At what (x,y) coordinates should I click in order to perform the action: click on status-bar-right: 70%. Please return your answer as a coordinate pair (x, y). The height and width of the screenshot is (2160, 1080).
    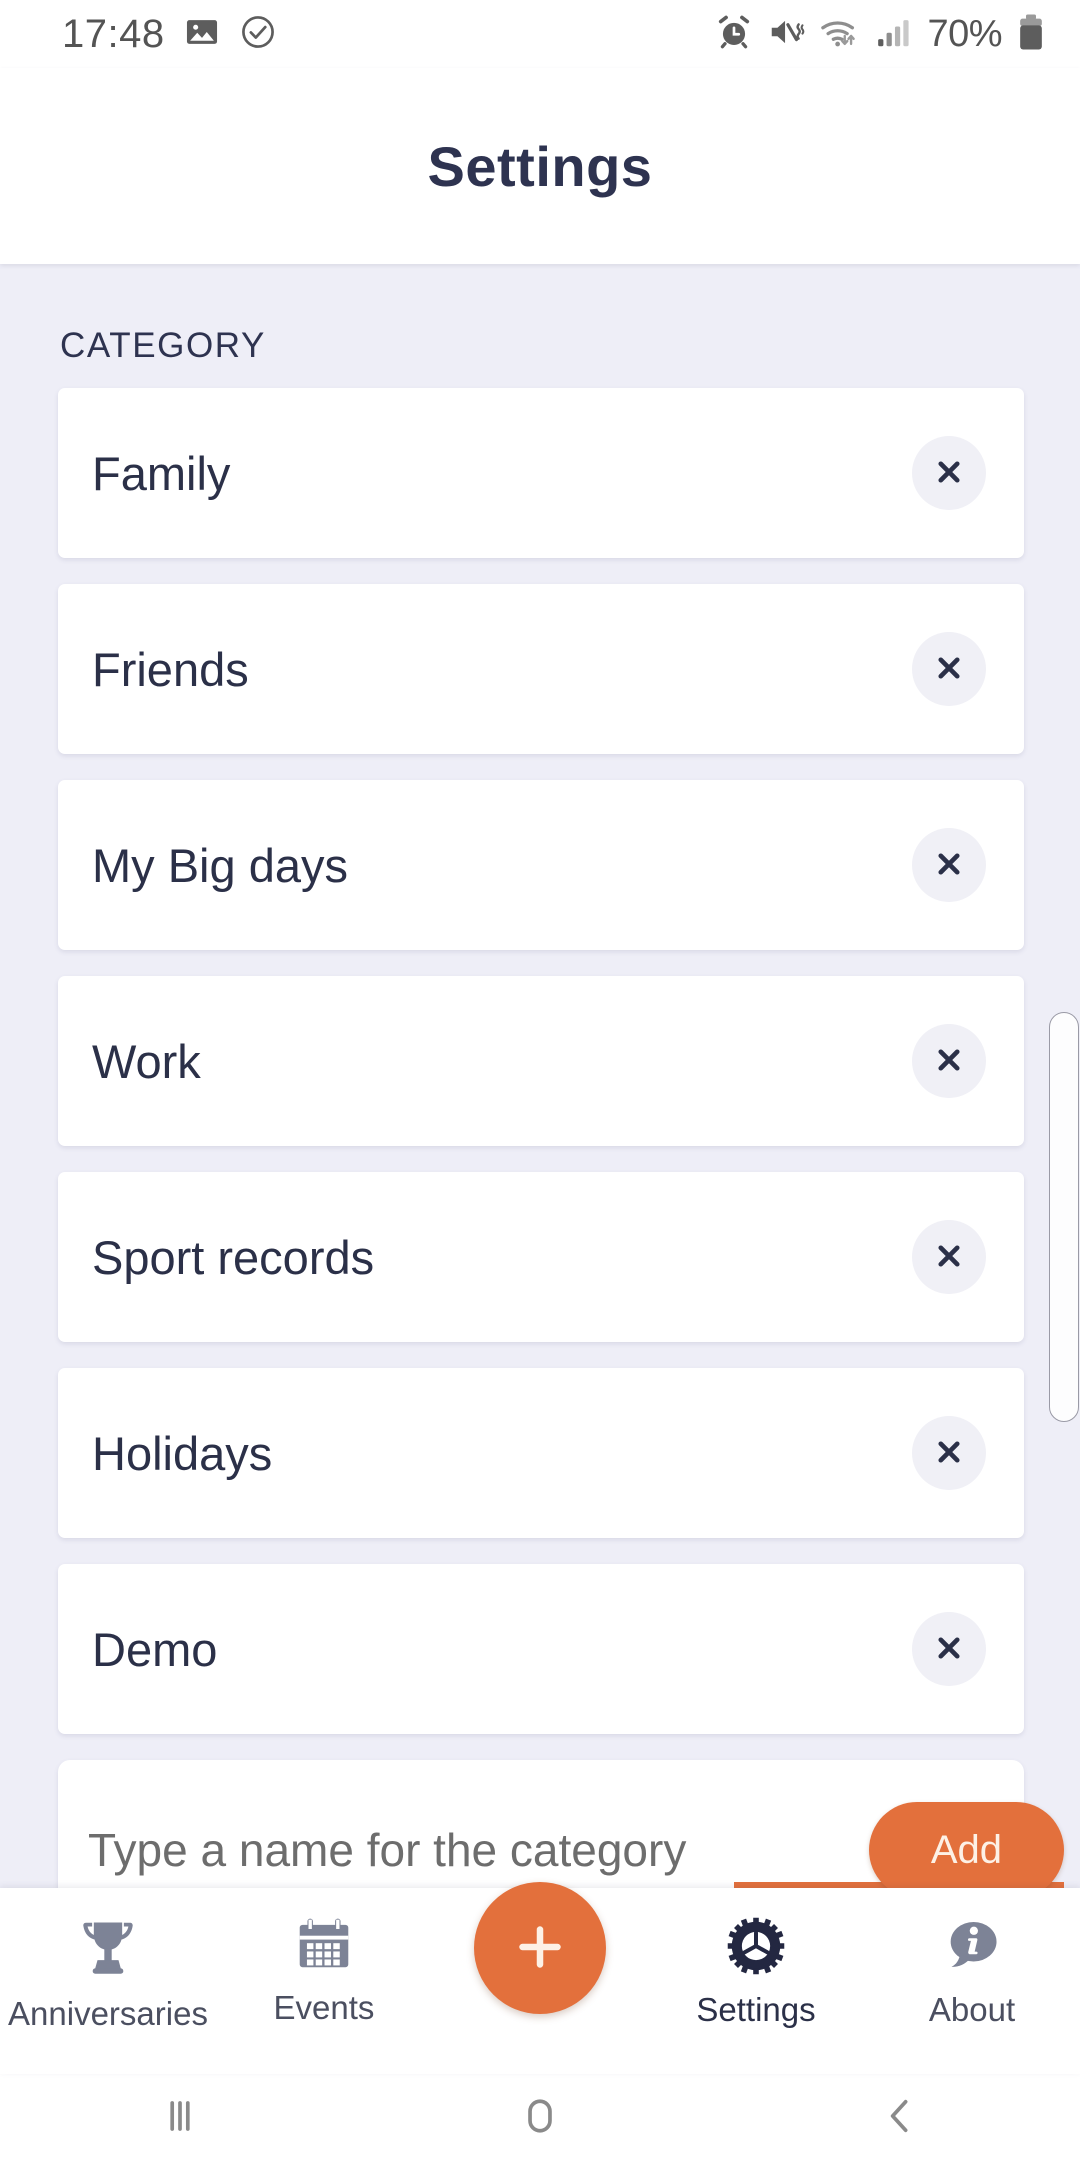
    Looking at the image, I should click on (880, 34).